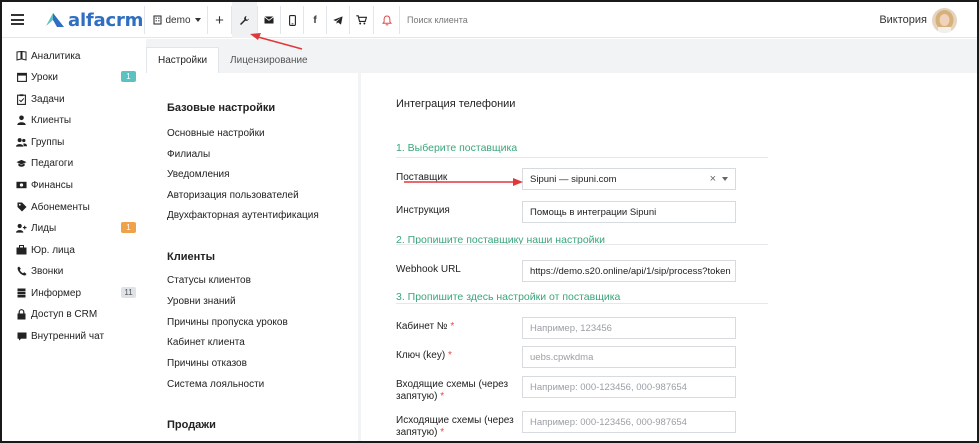 The image size is (979, 443). What do you see at coordinates (183, 60) in the screenshot?
I see `tab-settings: Настройки` at bounding box center [183, 60].